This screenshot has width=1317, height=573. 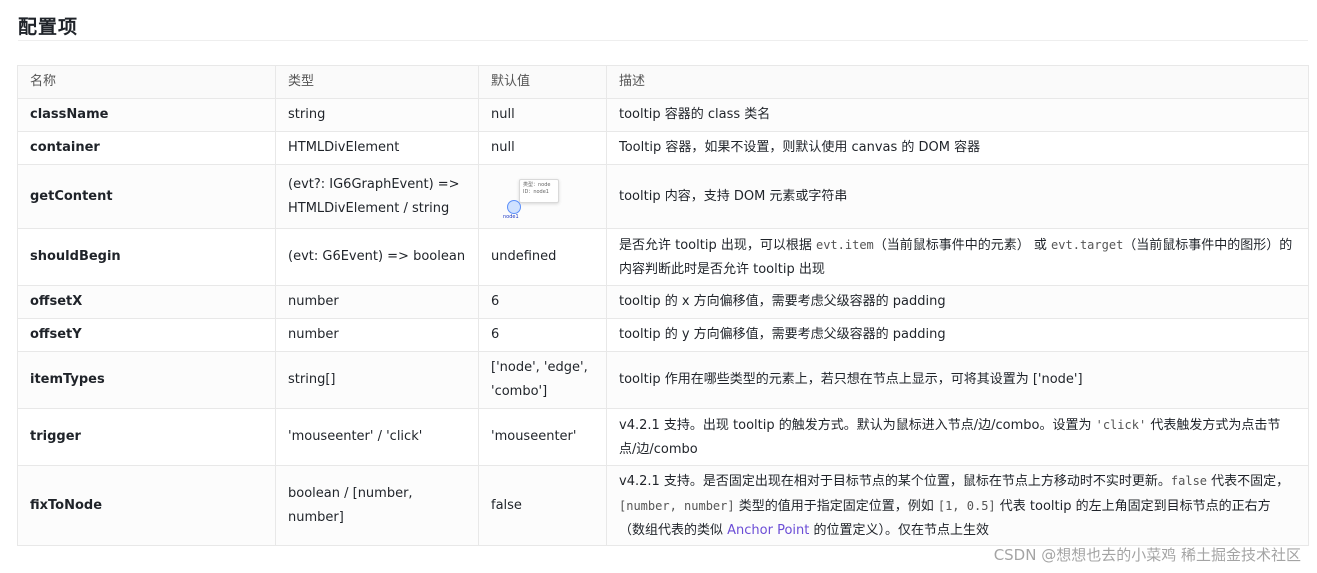 What do you see at coordinates (717, 245) in the screenshot?
I see `desc-text: 是否允许 tooltip 出现，可以根据` at bounding box center [717, 245].